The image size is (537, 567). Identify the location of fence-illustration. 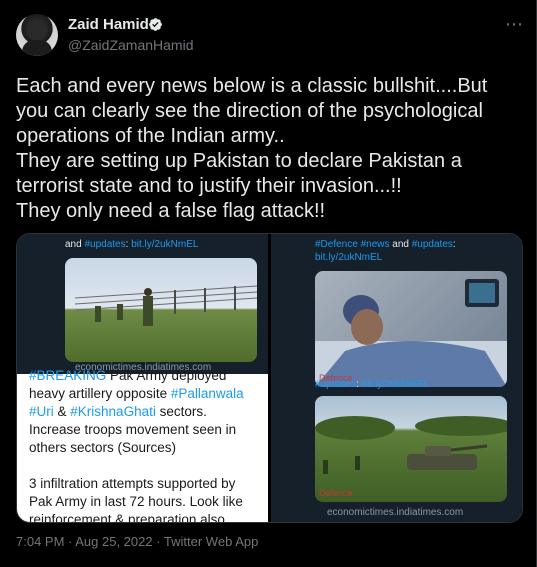
(165, 305).